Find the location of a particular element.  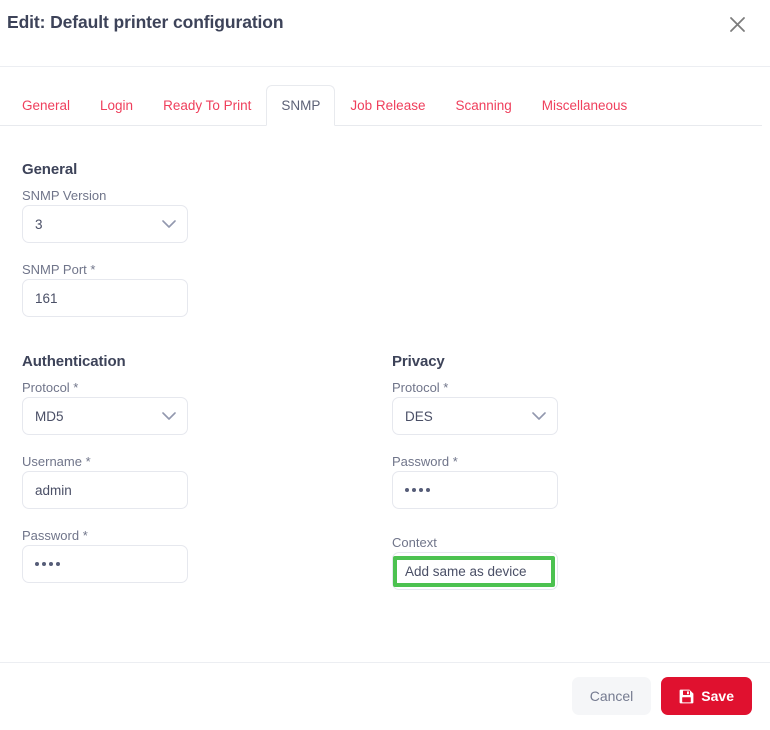

snmp-port-input: 161 is located at coordinates (105, 298).